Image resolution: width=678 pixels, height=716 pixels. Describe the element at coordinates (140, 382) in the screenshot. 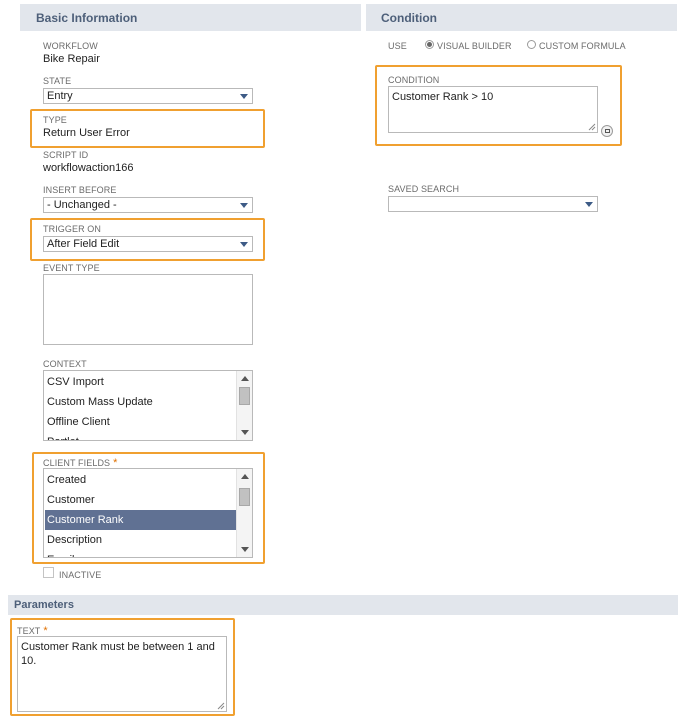

I see `list-item: CSV Import` at that location.